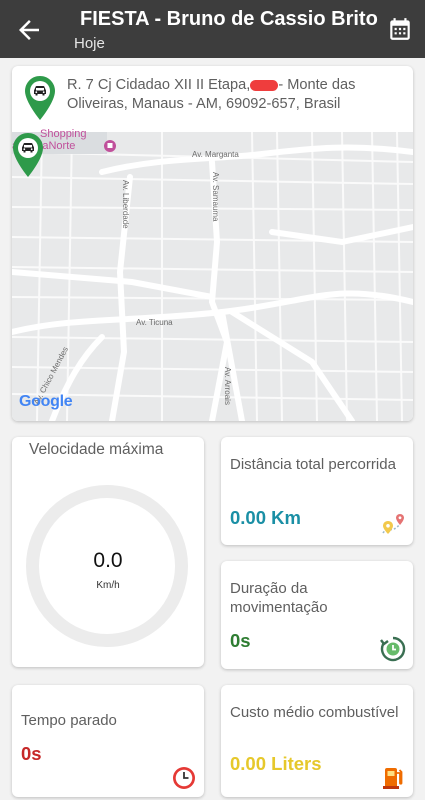  What do you see at coordinates (69, 720) in the screenshot?
I see `stopped-time-label: Tempo parado` at bounding box center [69, 720].